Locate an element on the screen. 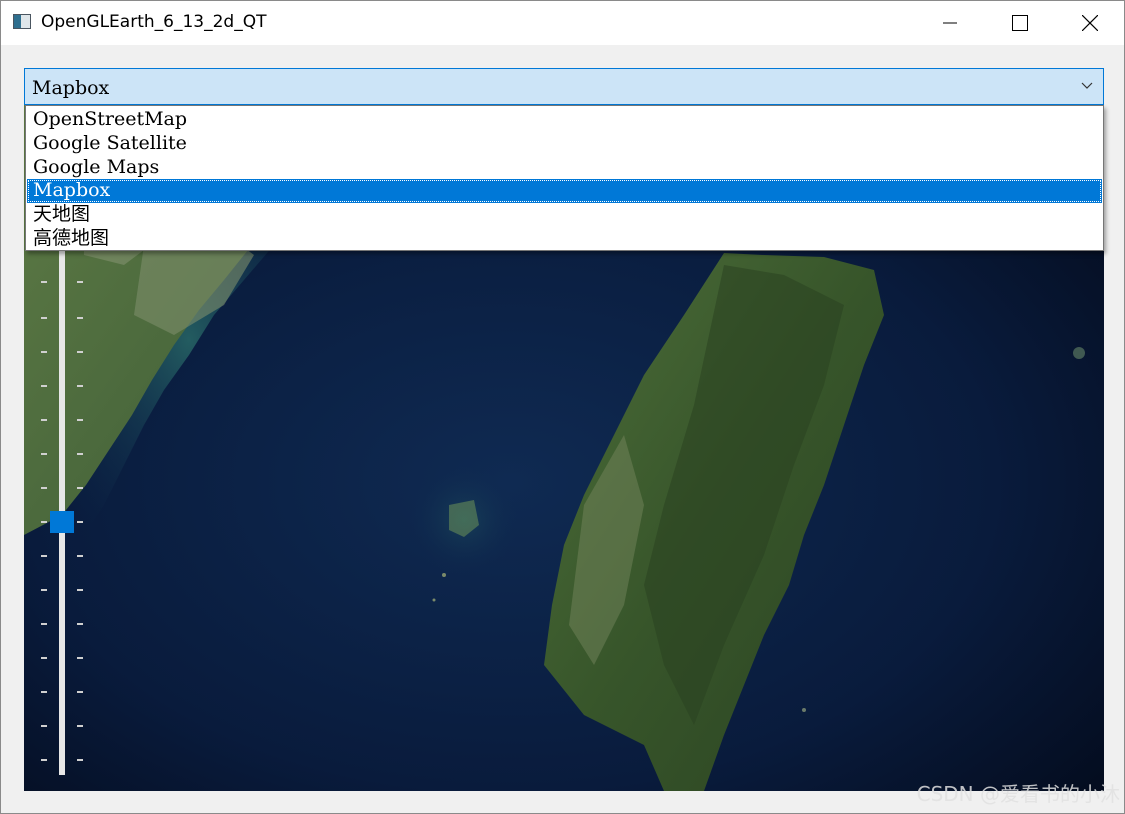 The height and width of the screenshot is (814, 1125). dropdown-option-openstreetmap: OpenStreetMap is located at coordinates (564, 120).